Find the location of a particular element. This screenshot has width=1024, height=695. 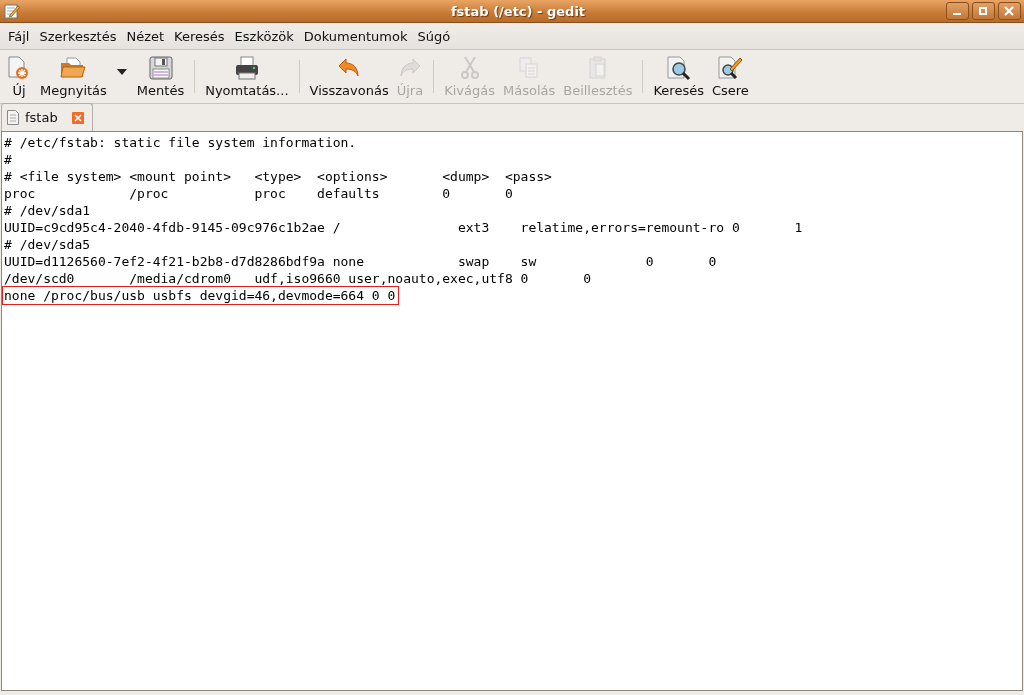

toolbar-button: Megnyitás is located at coordinates (73, 76).